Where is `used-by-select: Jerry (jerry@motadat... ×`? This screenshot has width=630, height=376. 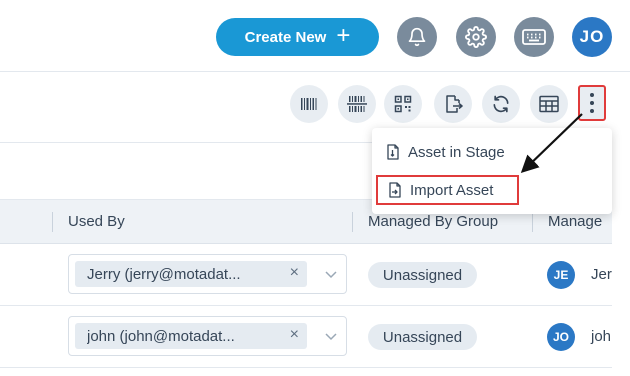 used-by-select: Jerry (jerry@motadat... × is located at coordinates (207, 274).